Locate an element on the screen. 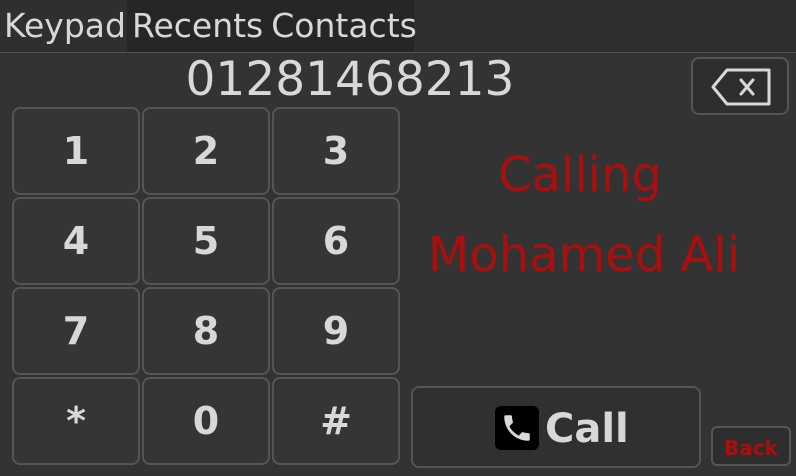  backspace-icon is located at coordinates (741, 87).